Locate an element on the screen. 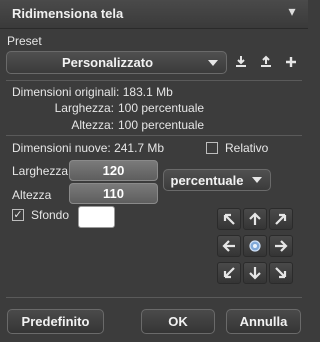 The height and width of the screenshot is (342, 320). original-height-label: Altezza: is located at coordinates (92, 125).